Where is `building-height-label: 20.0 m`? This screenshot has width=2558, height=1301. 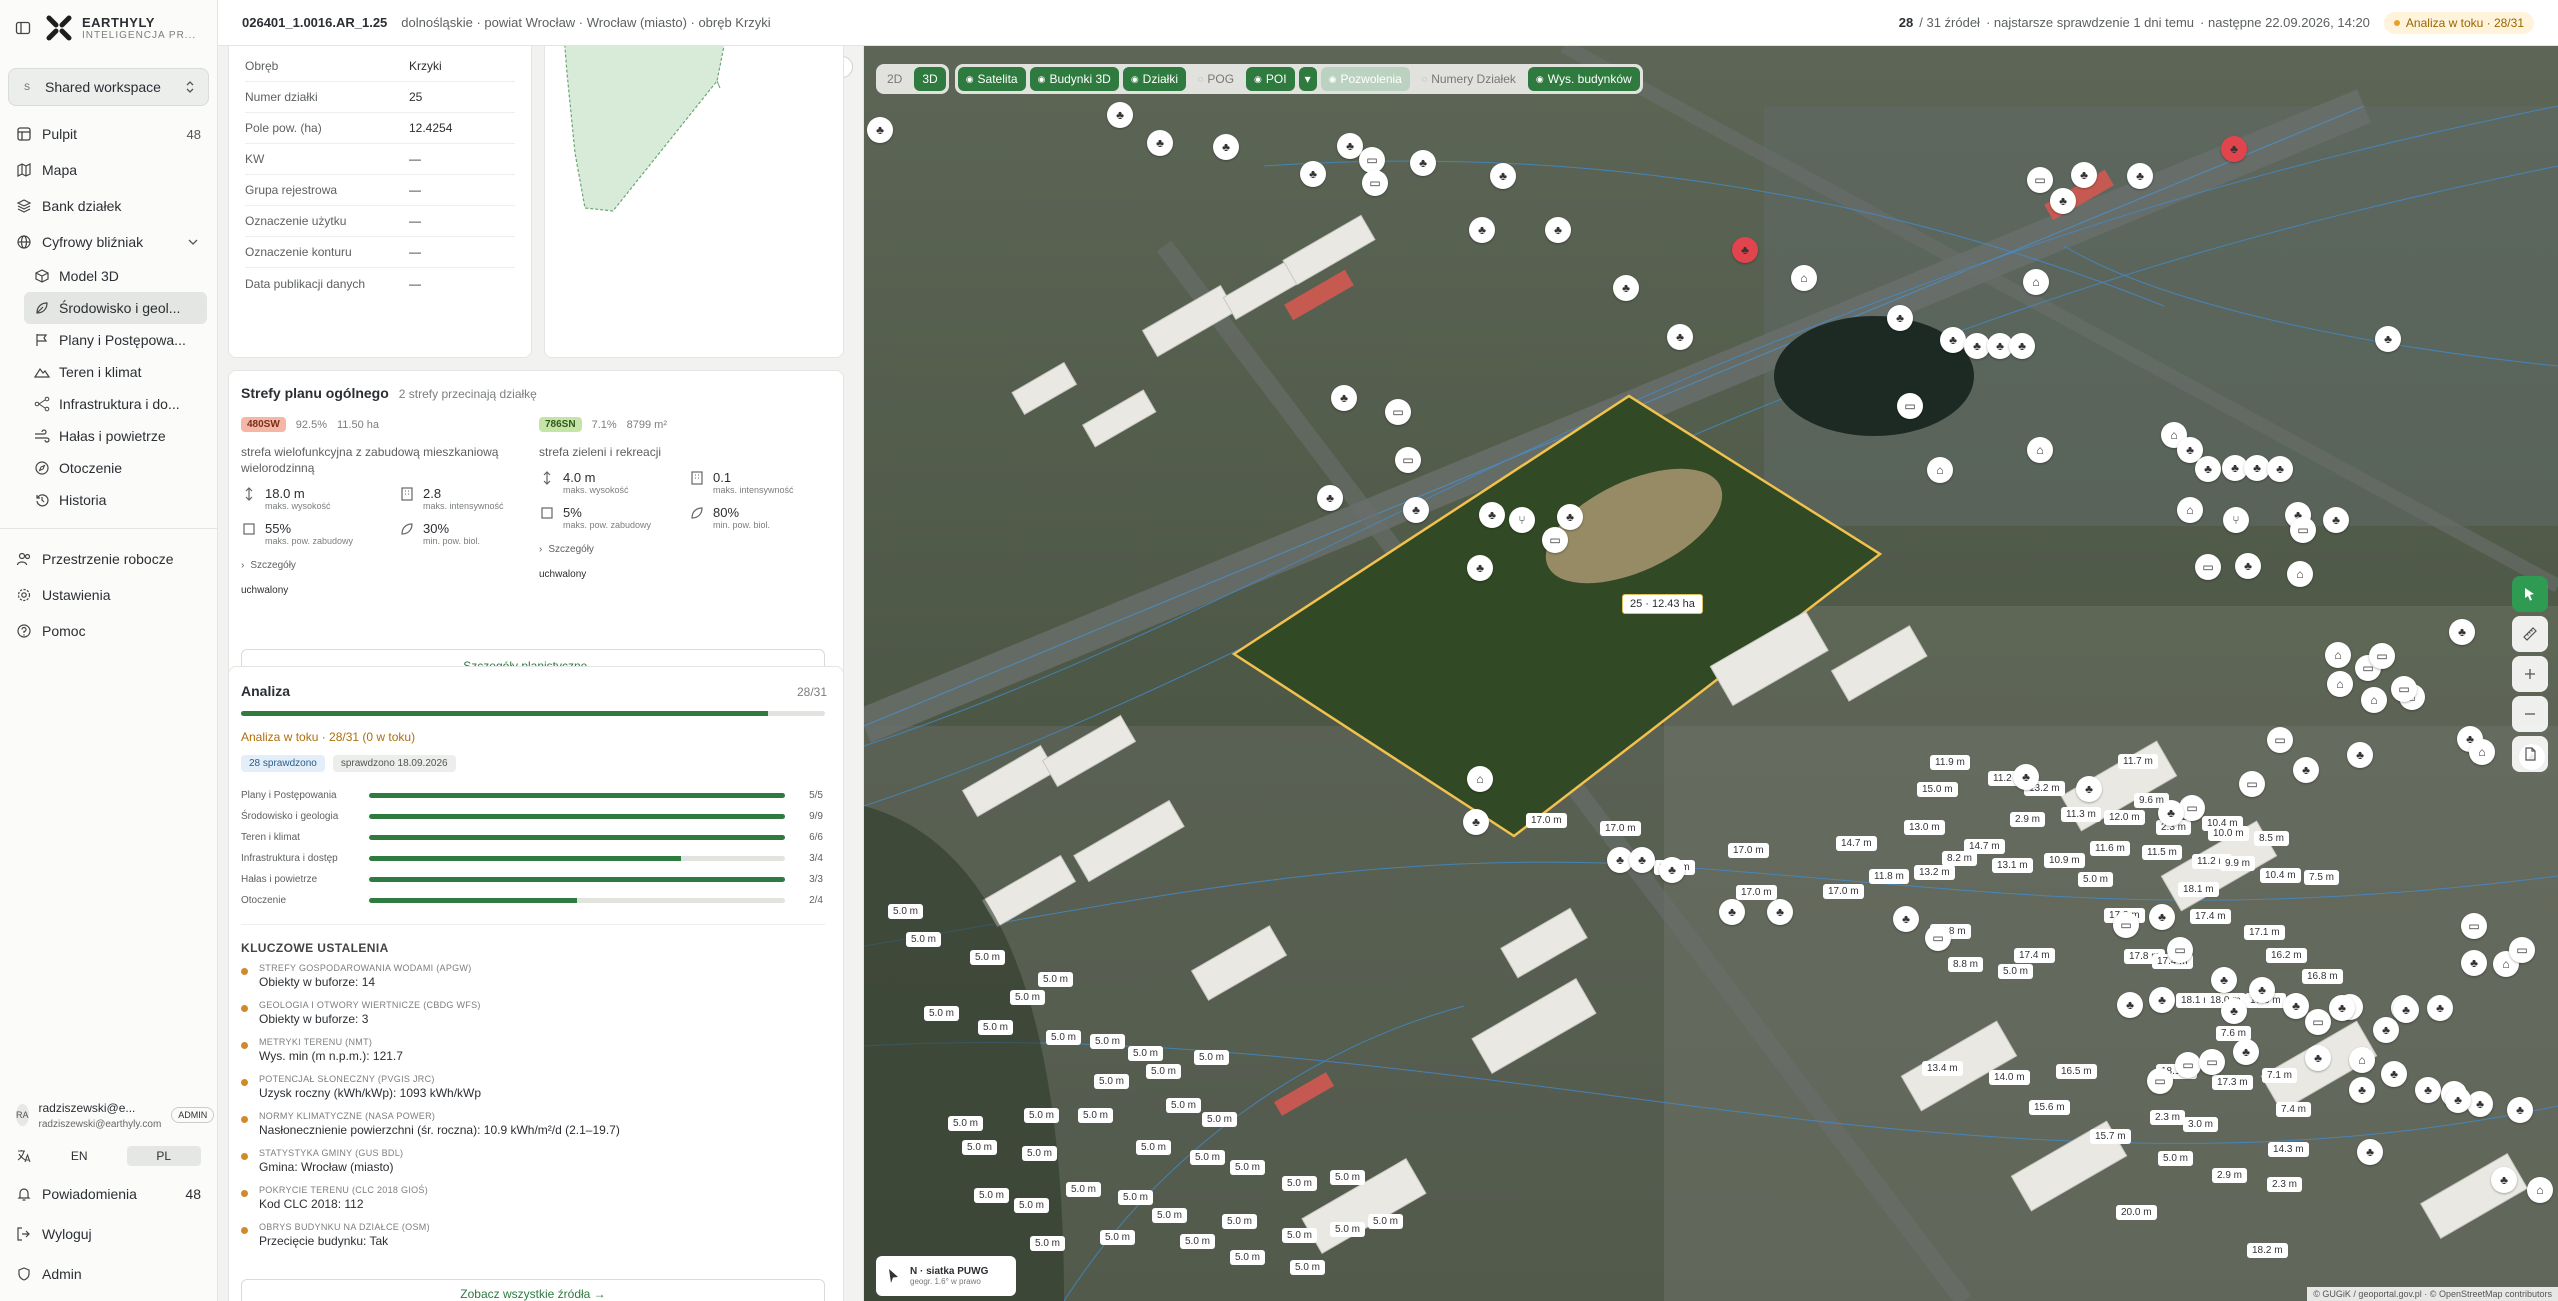 building-height-label: 20.0 m is located at coordinates (2136, 1212).